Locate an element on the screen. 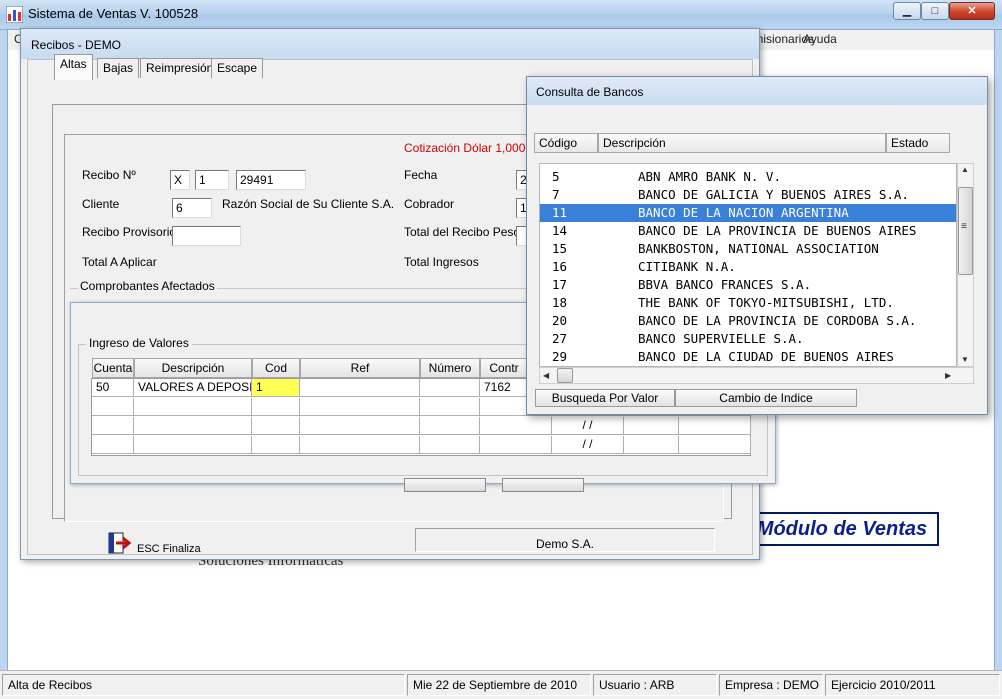 The width and height of the screenshot is (1002, 699). banco-descripcion: BBVA BANCO FRANCES S.A. is located at coordinates (725, 284).